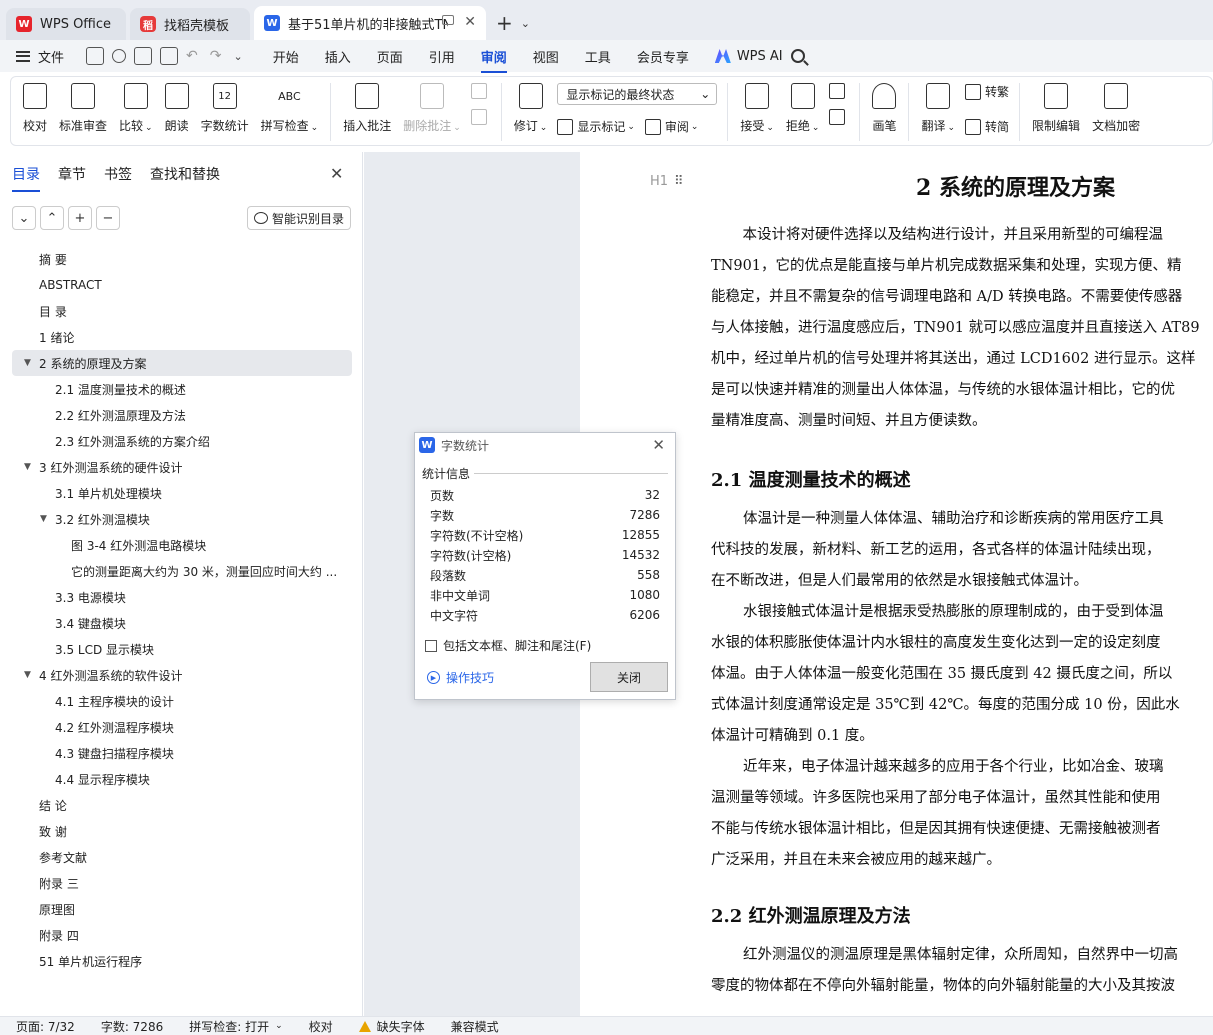 Image resolution: width=1213 pixels, height=1035 pixels. I want to click on insert-comment-button: 插入批注, so click(367, 108).